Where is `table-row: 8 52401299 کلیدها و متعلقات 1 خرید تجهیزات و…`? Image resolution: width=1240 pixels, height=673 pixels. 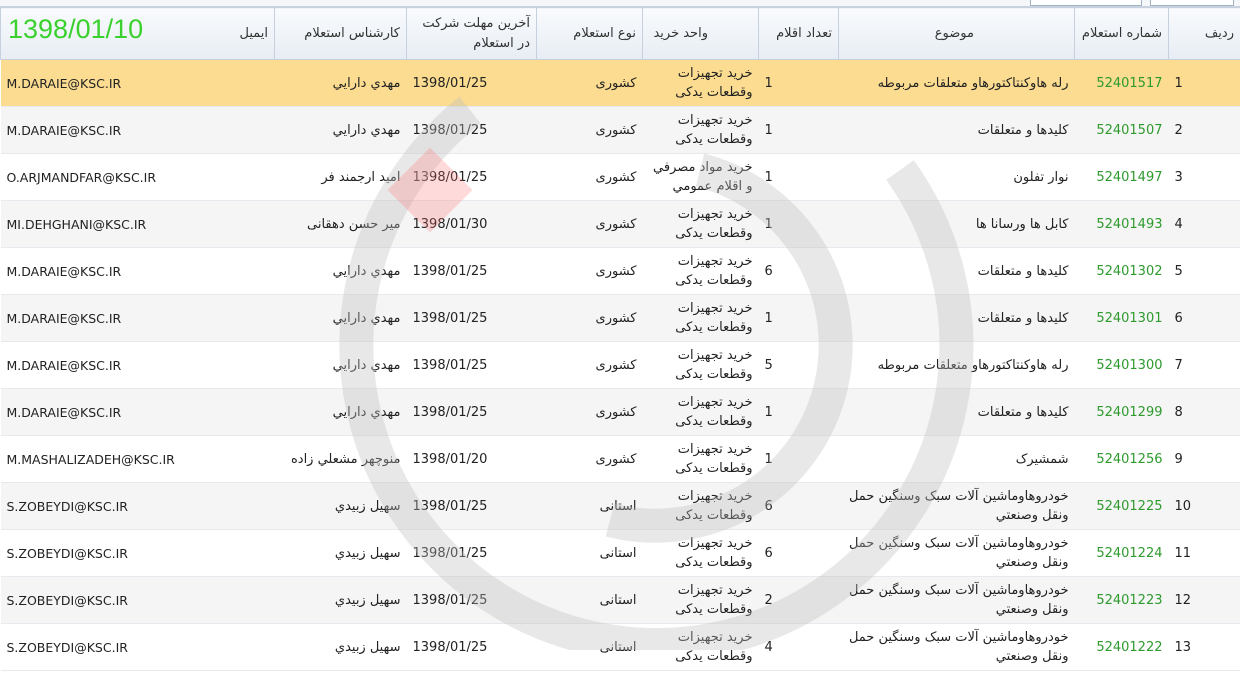 table-row: 8 52401299 کلیدها و متعلقات 1 خرید تجهیزات و… is located at coordinates (620, 412).